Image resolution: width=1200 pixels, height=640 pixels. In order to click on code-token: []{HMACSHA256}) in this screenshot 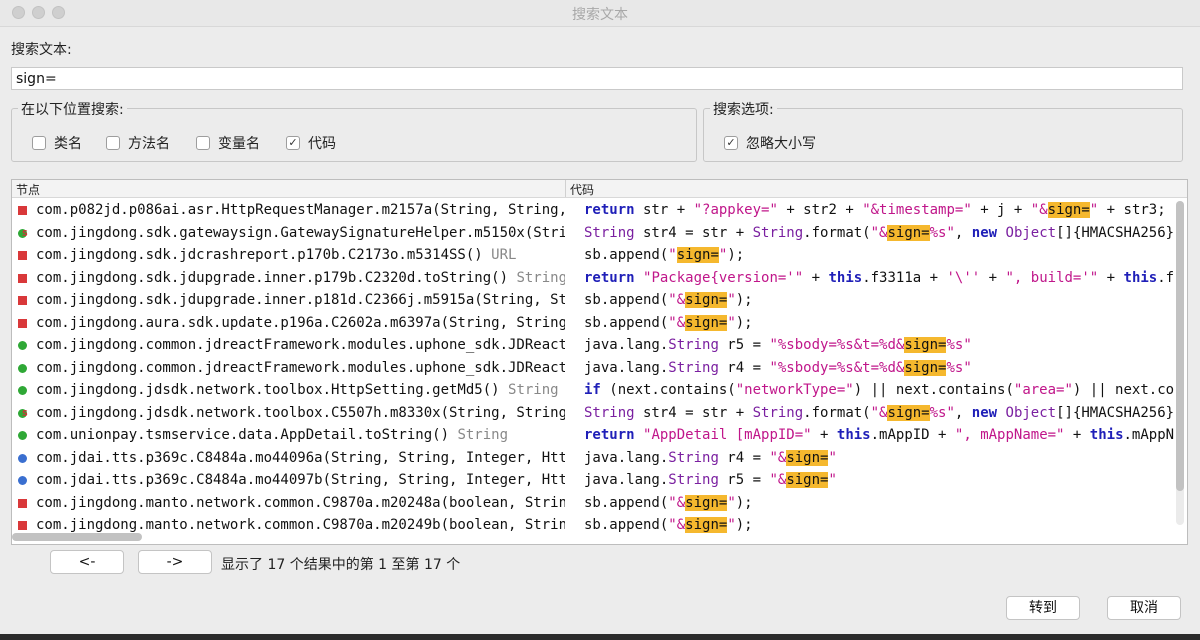, I will do `click(1115, 412)`.